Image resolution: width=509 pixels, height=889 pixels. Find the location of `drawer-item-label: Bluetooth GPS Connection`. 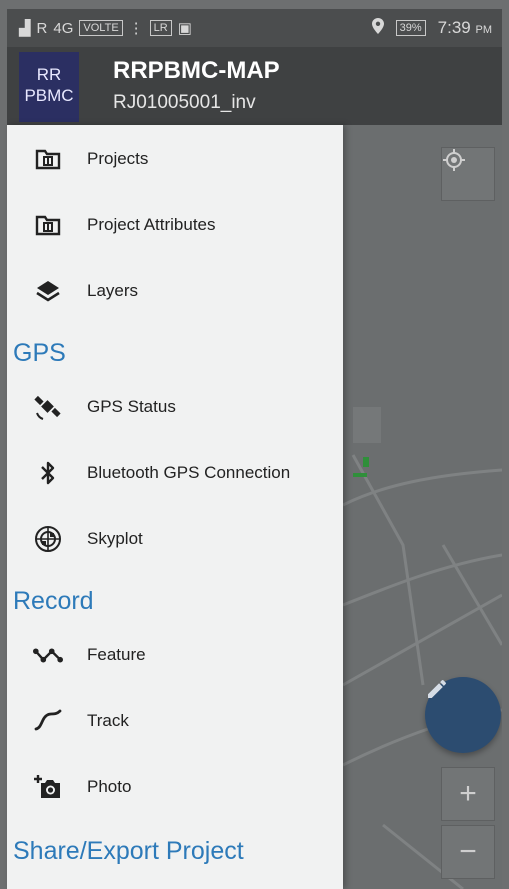

drawer-item-label: Bluetooth GPS Connection is located at coordinates (189, 472).